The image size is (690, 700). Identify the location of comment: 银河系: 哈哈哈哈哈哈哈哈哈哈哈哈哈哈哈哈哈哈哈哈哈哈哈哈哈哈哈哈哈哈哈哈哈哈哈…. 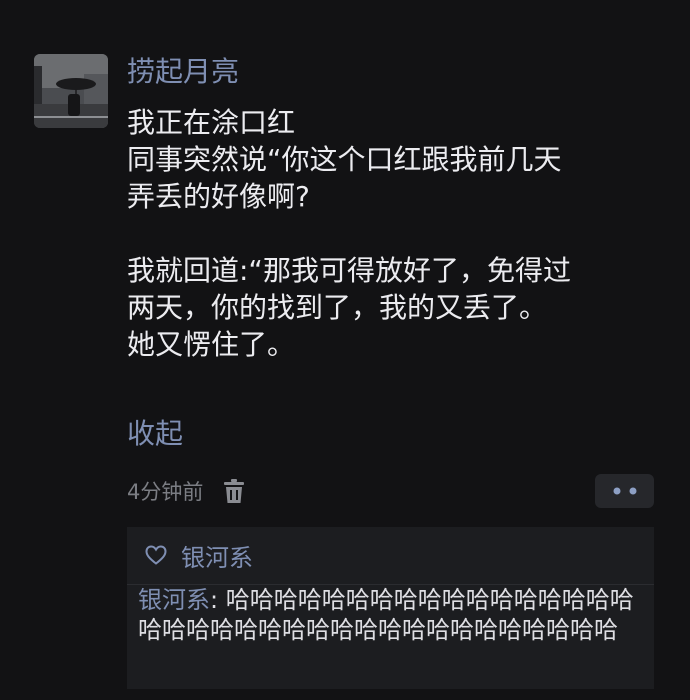
(394, 615).